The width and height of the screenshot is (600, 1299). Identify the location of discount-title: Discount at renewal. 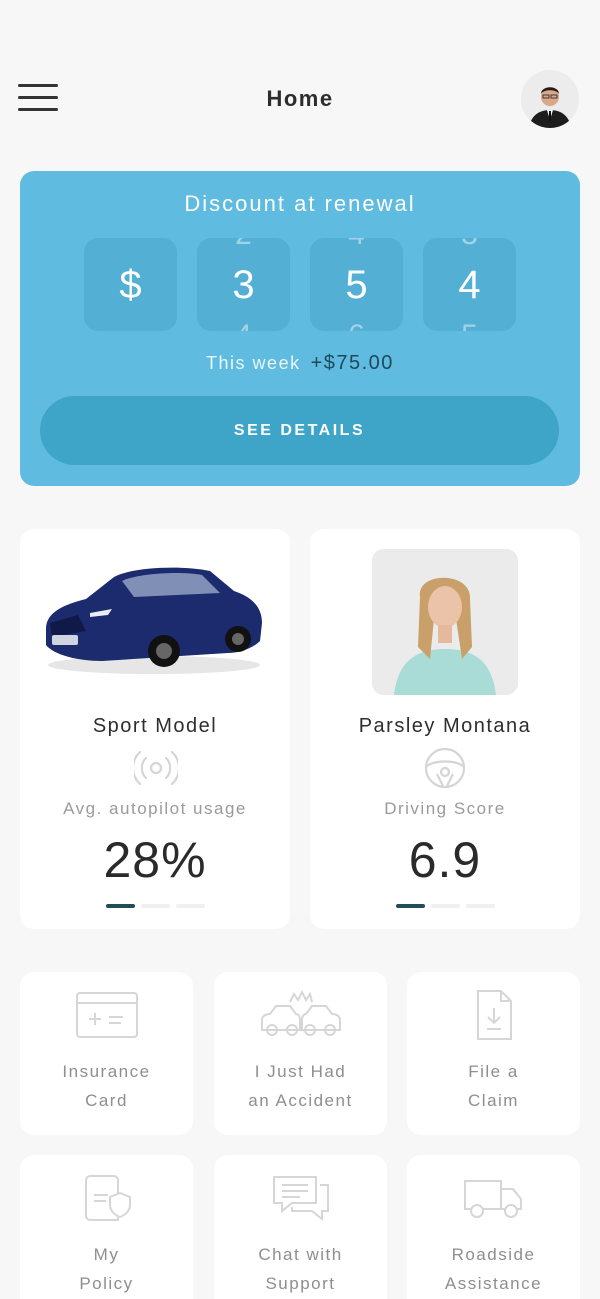
(300, 203).